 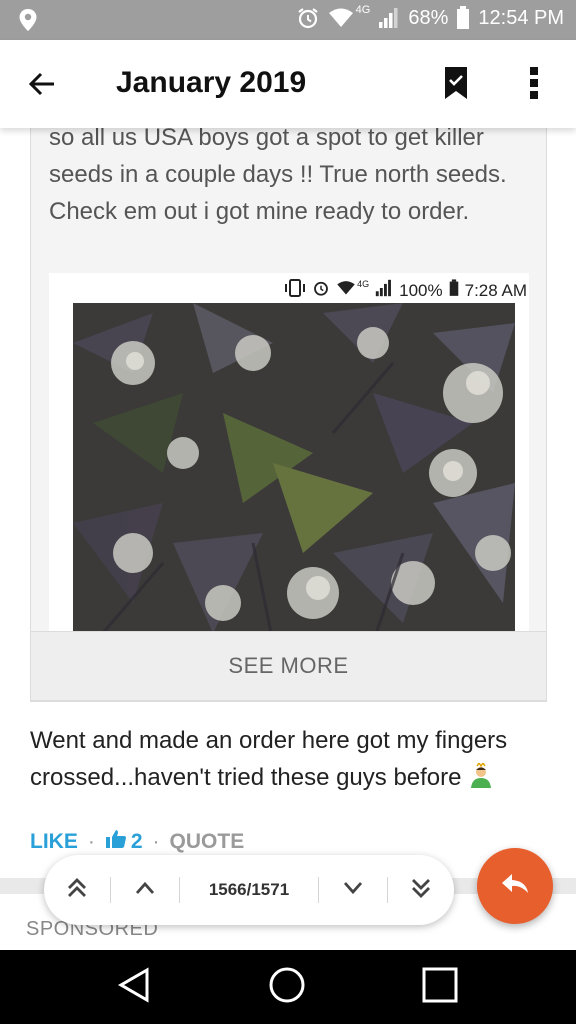 What do you see at coordinates (211, 82) in the screenshot?
I see `page-title: January 2019` at bounding box center [211, 82].